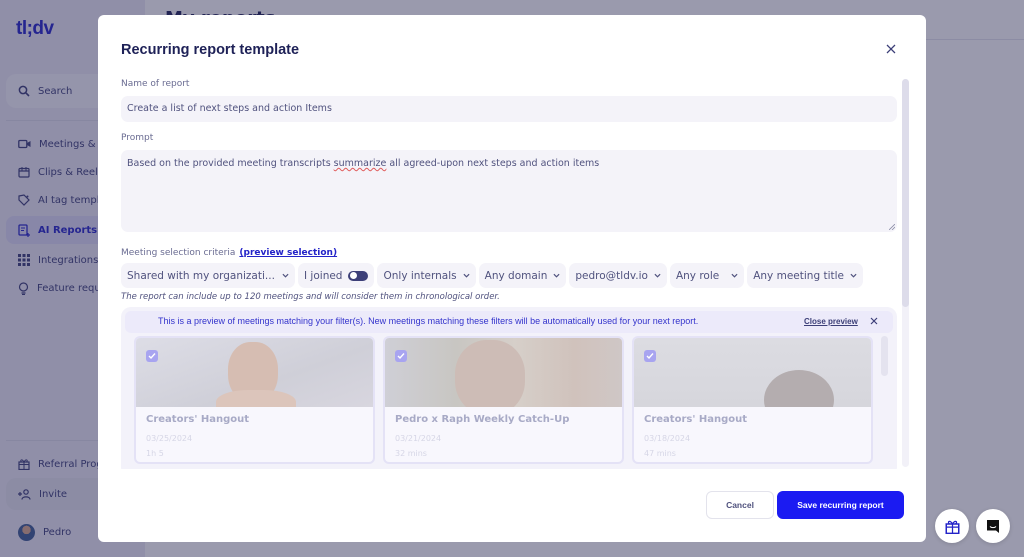 This screenshot has height=557, width=1024. Describe the element at coordinates (611, 275) in the screenshot. I see `participant-filter-value: pedro@tldv.io` at that location.